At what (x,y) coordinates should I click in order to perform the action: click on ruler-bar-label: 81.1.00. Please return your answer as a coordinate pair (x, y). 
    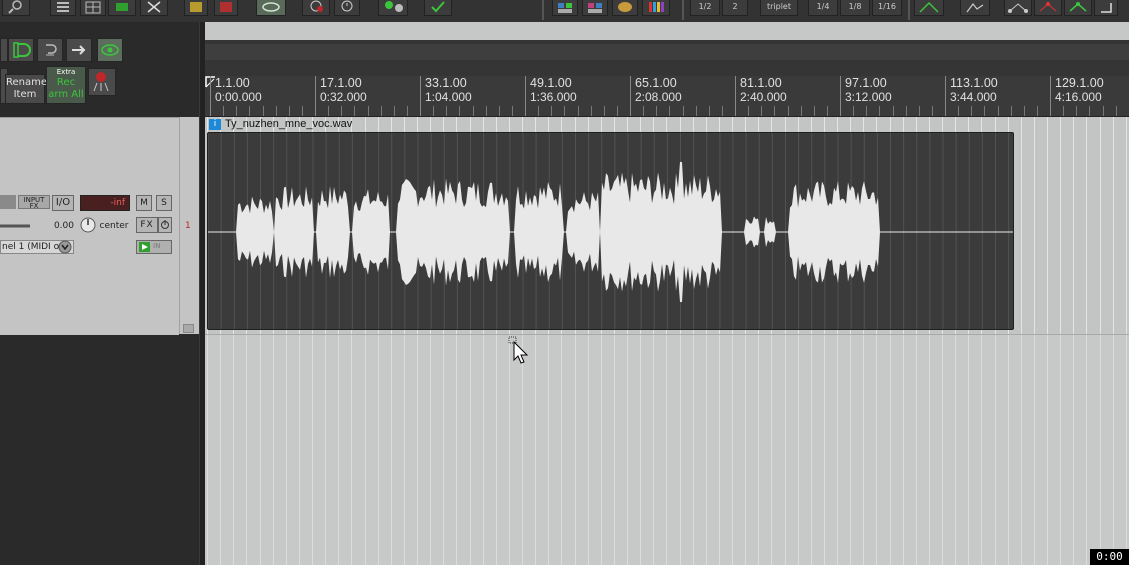
    Looking at the image, I should click on (761, 83).